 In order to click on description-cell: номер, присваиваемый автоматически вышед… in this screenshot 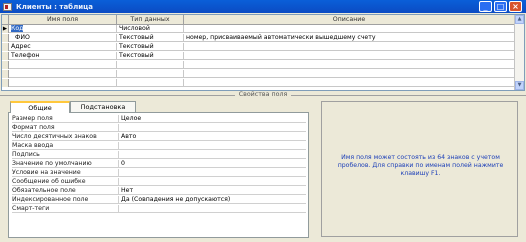, I will do `click(349, 38)`.